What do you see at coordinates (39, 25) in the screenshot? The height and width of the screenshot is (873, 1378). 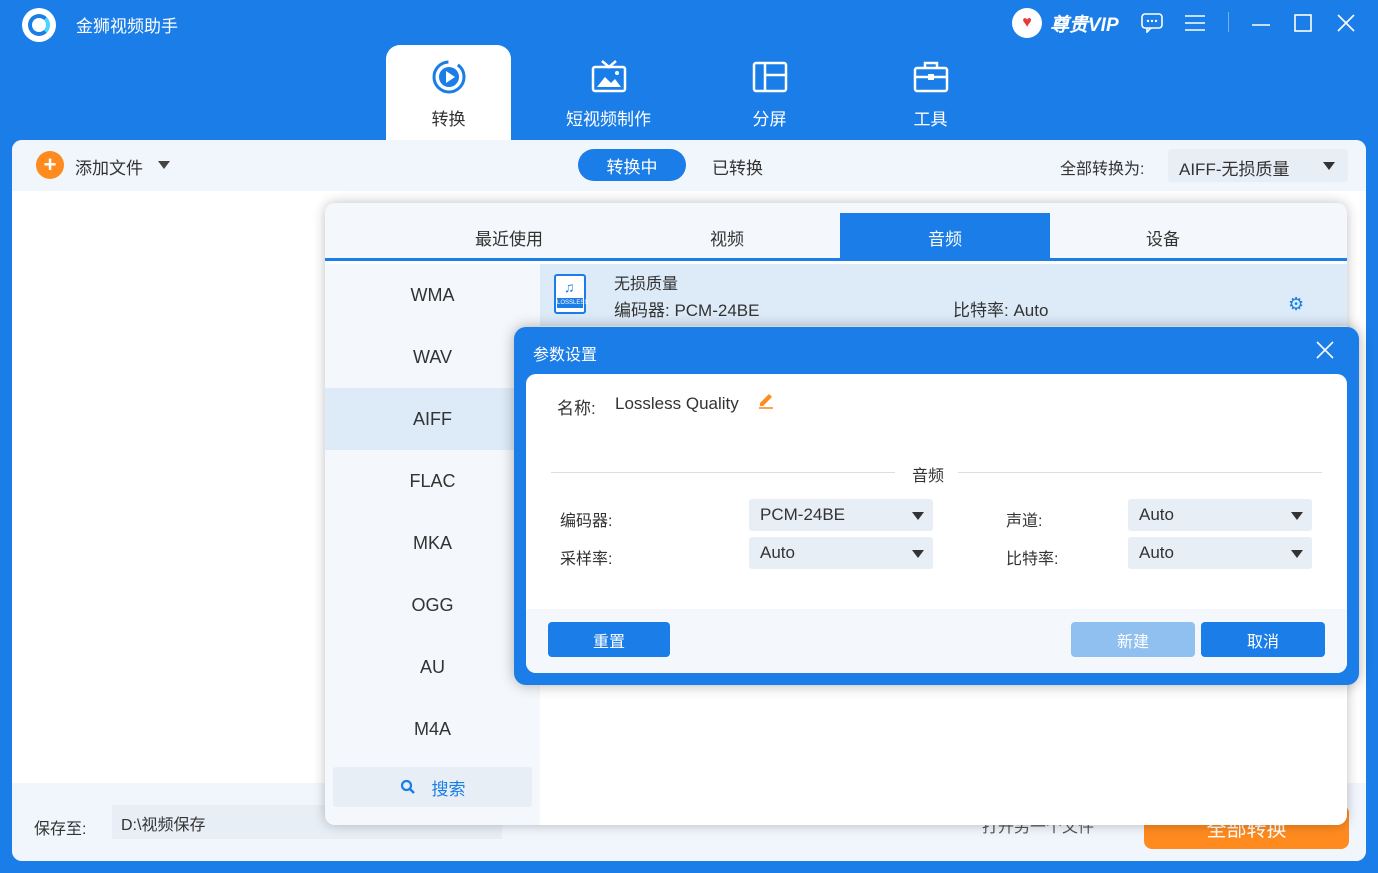 I see `app-logo-icon` at bounding box center [39, 25].